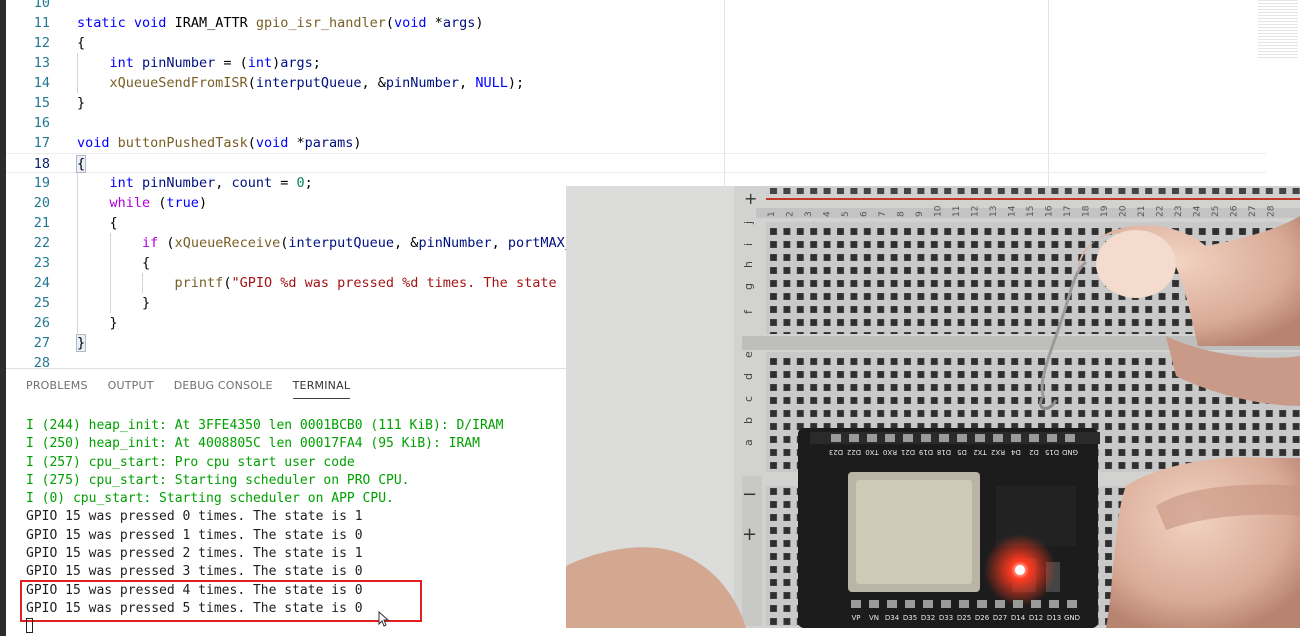 The image size is (1300, 636). Describe the element at coordinates (748, 286) in the screenshot. I see `row-letter: g` at that location.